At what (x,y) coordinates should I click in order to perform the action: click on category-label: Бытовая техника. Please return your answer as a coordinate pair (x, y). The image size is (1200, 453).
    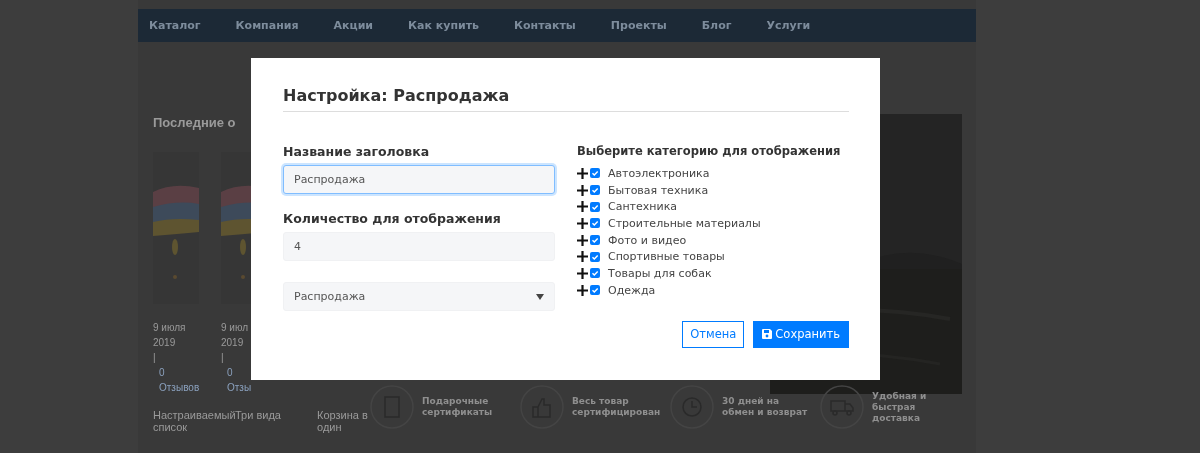
    Looking at the image, I should click on (658, 190).